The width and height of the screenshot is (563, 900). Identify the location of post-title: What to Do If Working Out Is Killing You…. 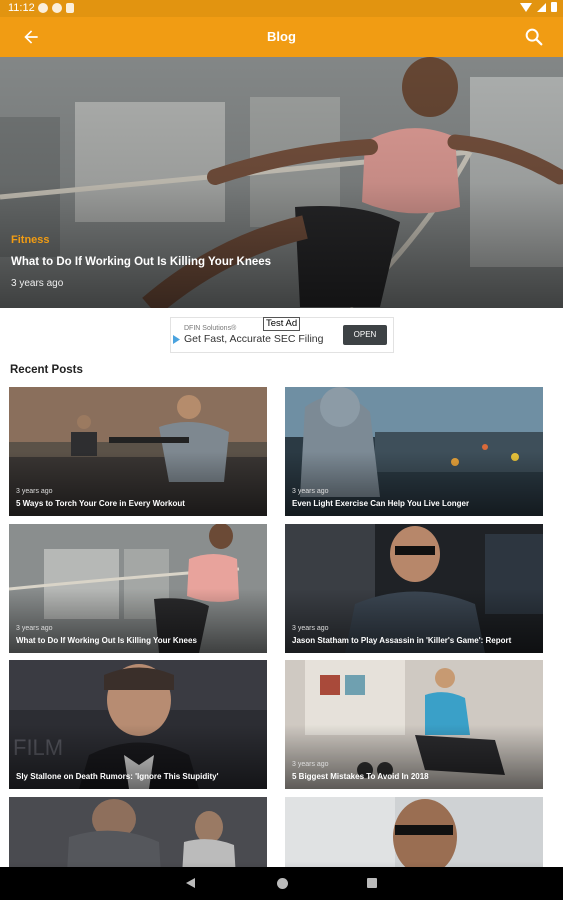
(106, 640).